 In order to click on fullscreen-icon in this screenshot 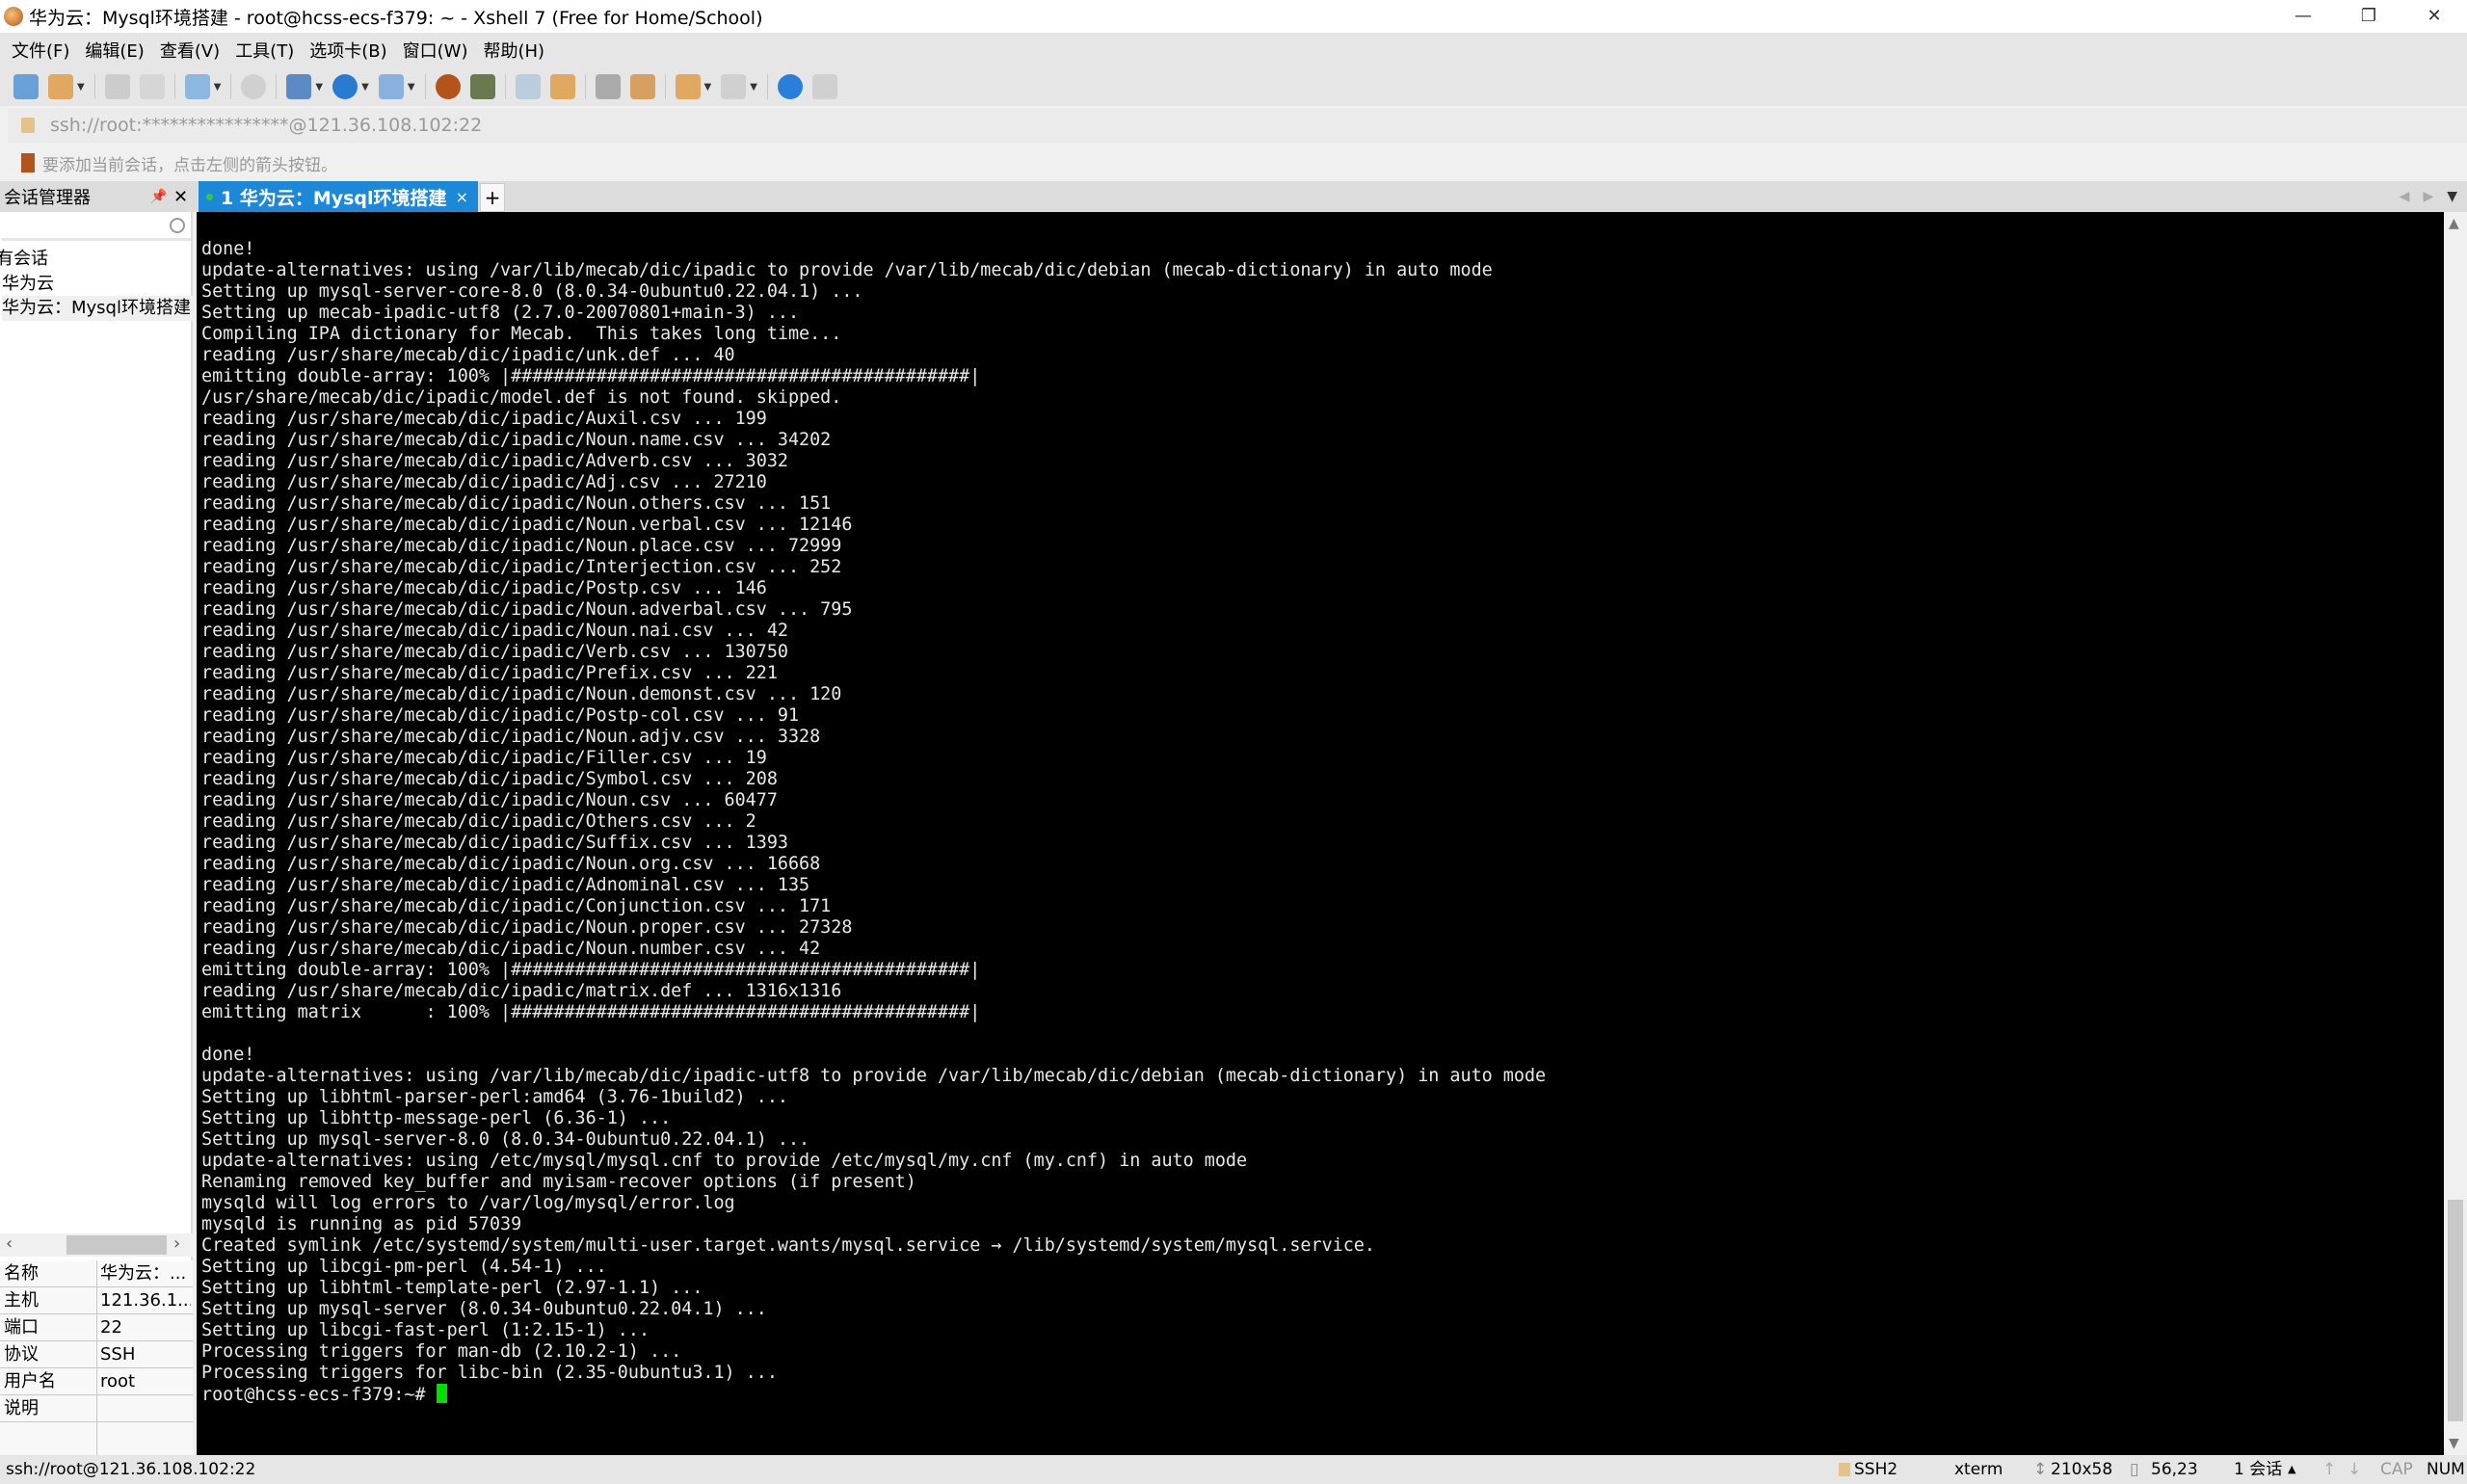, I will do `click(528, 86)`.